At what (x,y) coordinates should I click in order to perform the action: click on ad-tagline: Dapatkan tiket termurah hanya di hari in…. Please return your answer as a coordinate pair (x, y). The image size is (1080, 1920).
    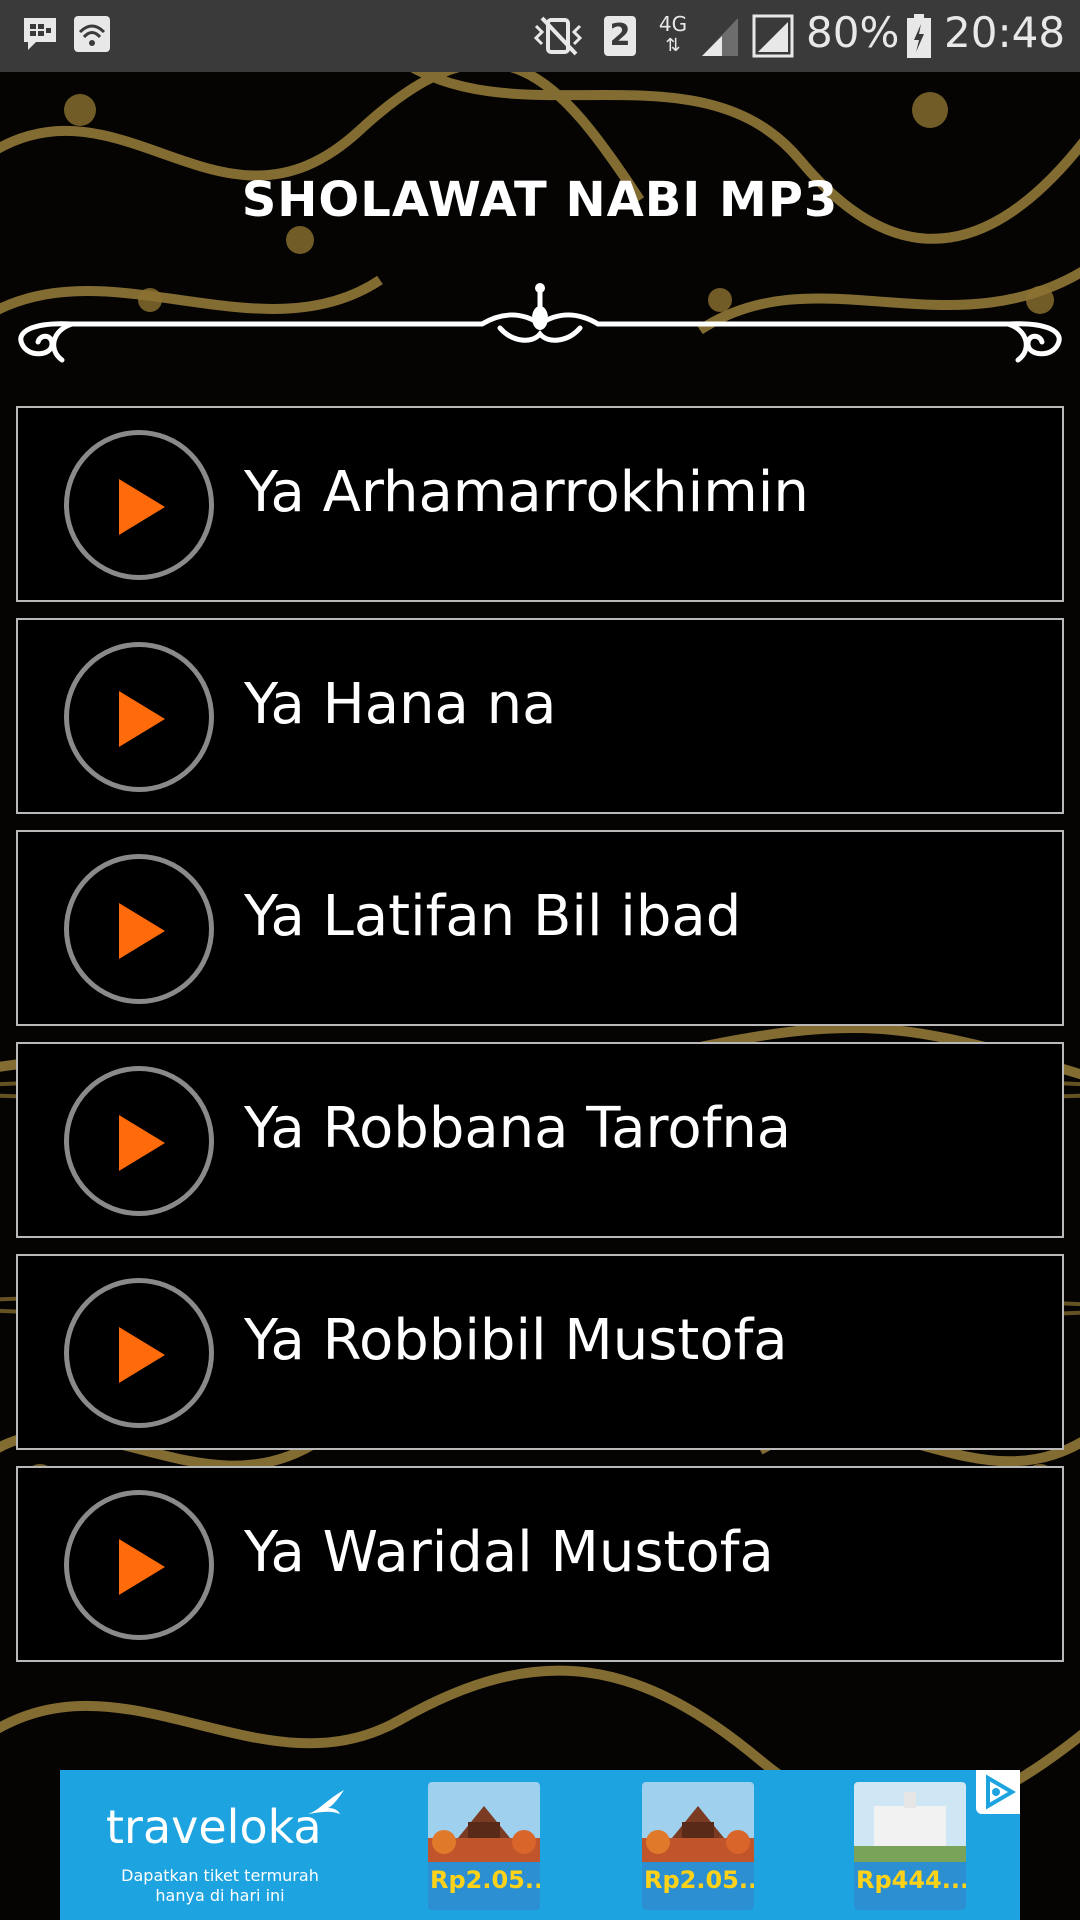
    Looking at the image, I should click on (220, 1885).